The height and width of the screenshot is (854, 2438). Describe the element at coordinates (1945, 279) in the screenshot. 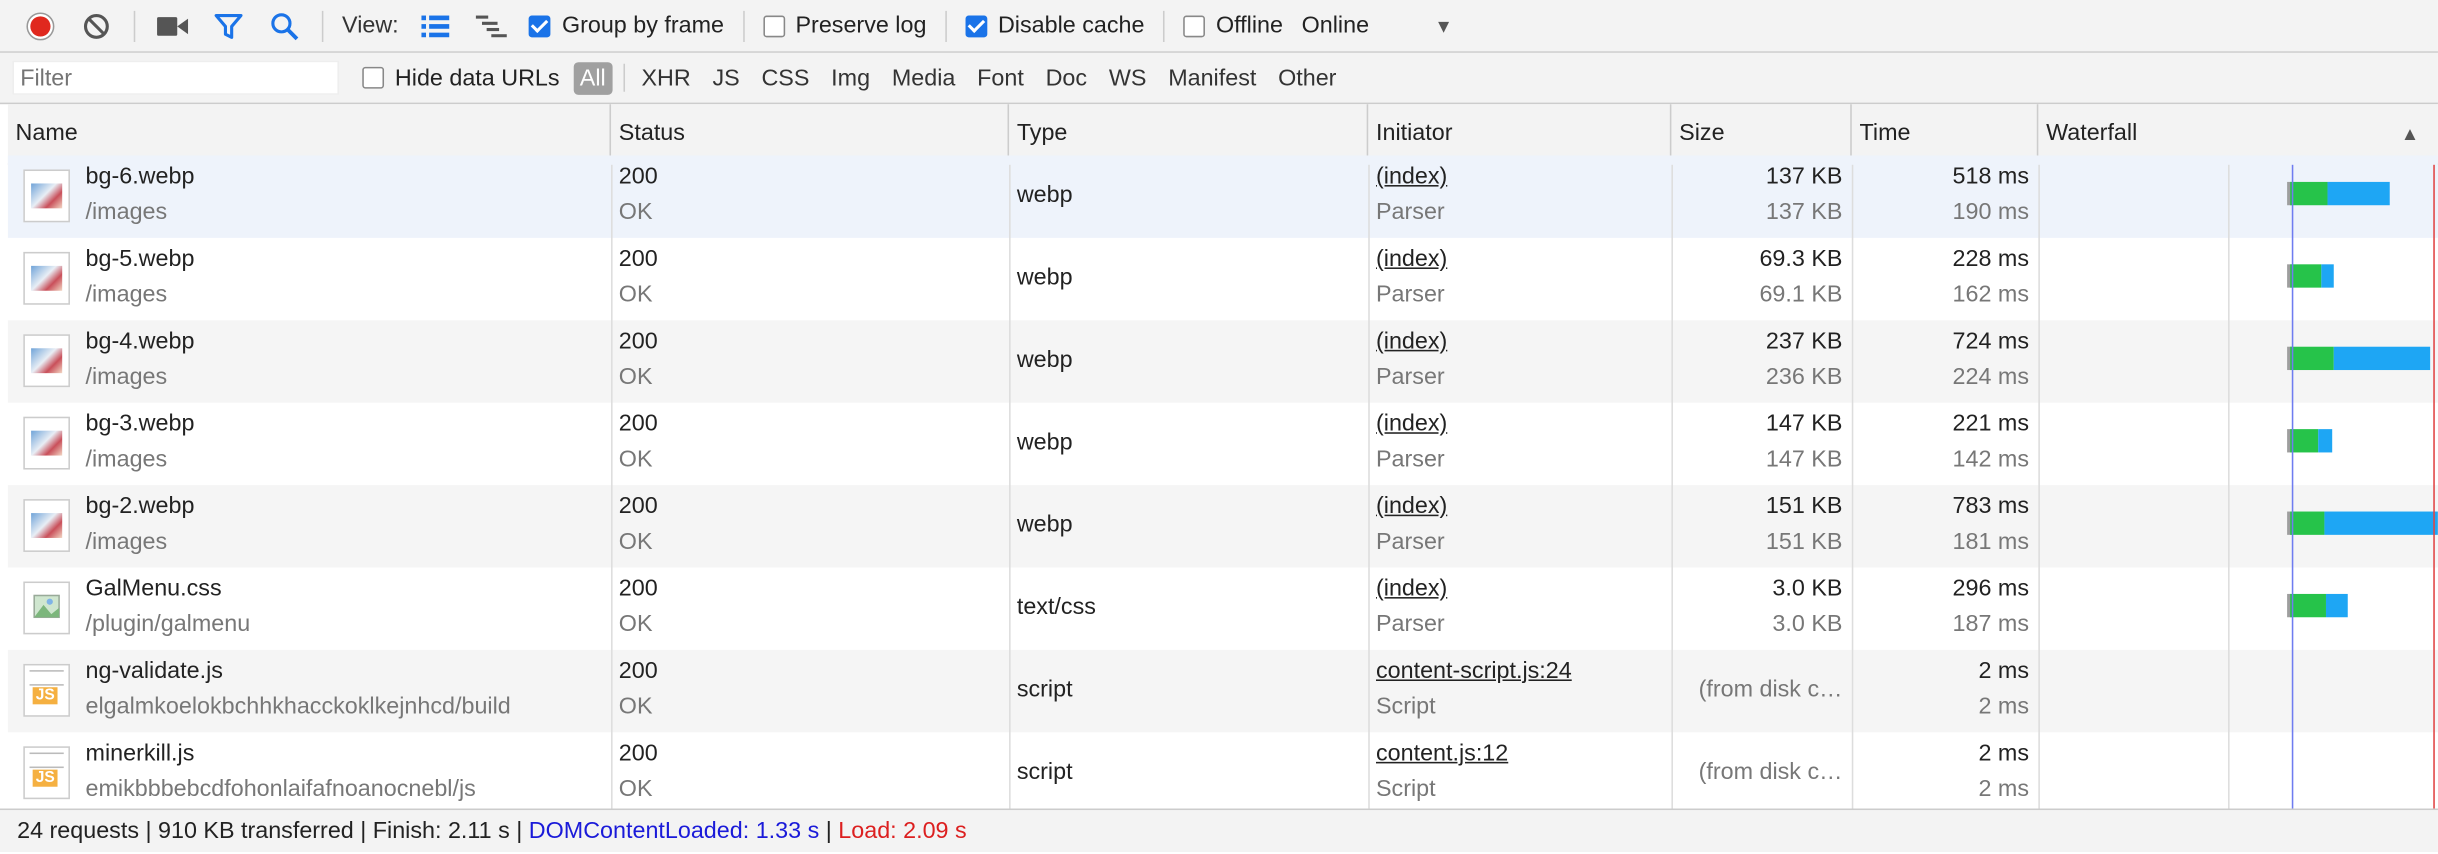

I see `time-cell: 228 ms 162 ms` at that location.